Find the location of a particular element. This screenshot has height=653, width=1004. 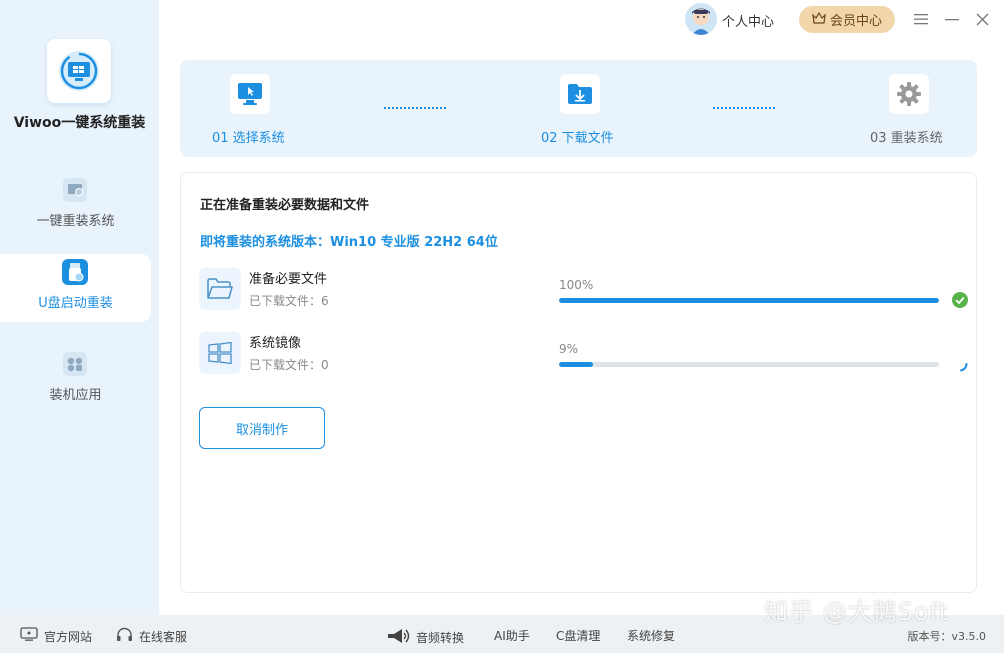

close-icon is located at coordinates (982, 19).